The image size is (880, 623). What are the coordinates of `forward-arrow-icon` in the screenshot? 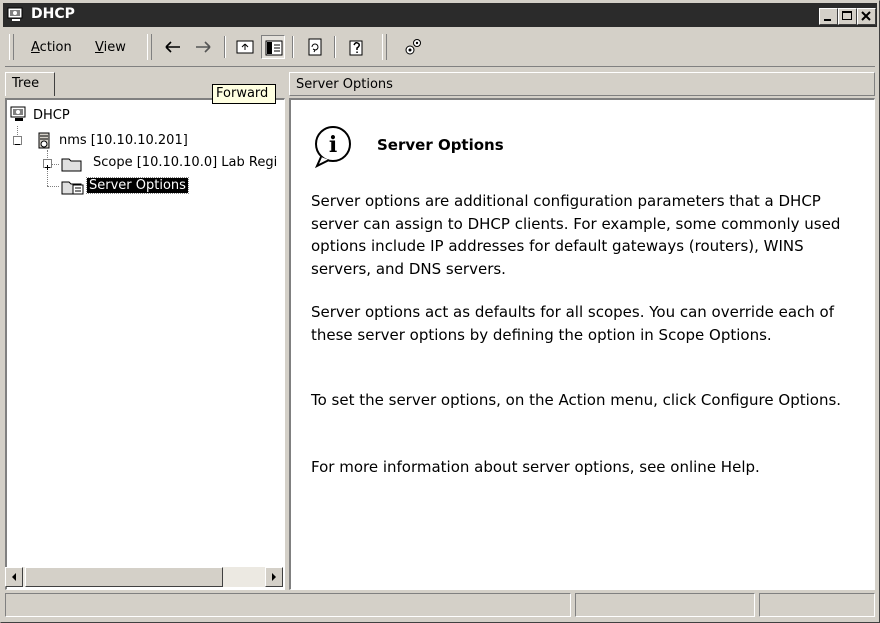 It's located at (203, 47).